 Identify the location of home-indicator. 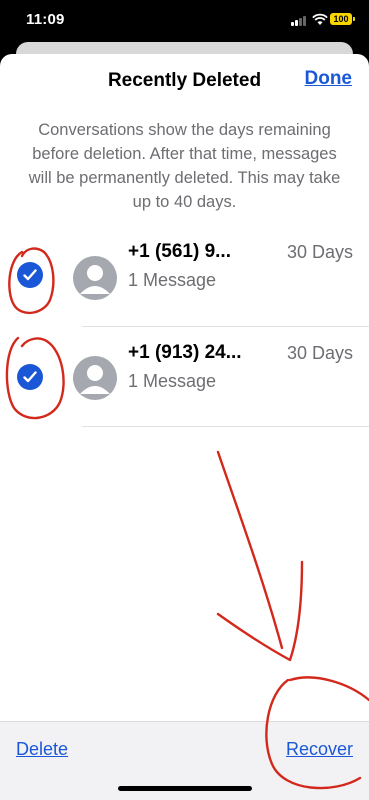
(185, 788).